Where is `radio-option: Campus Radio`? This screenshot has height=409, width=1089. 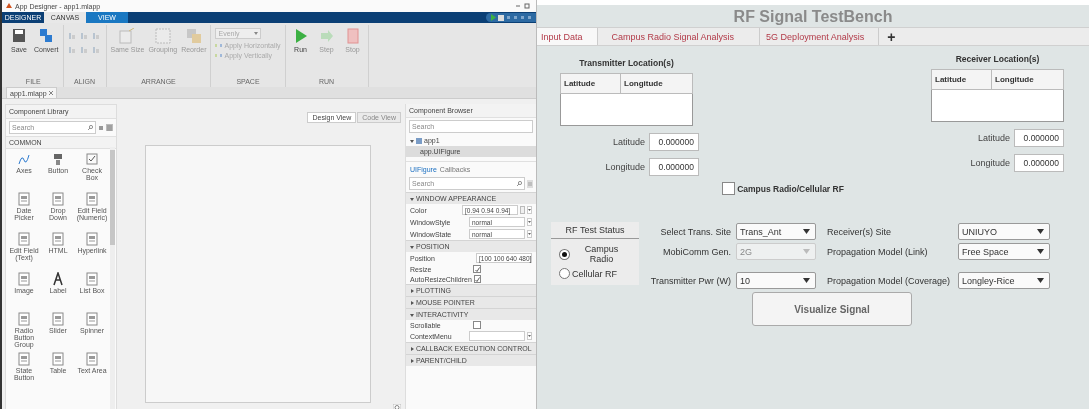
radio-option: Campus Radio is located at coordinates (595, 254).